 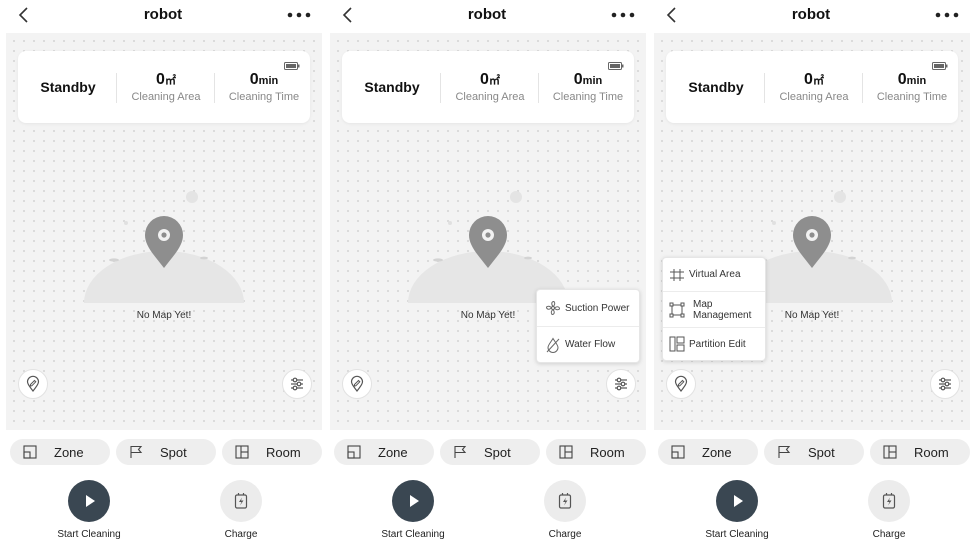 I want to click on spot-label: Spot, so click(x=173, y=452).